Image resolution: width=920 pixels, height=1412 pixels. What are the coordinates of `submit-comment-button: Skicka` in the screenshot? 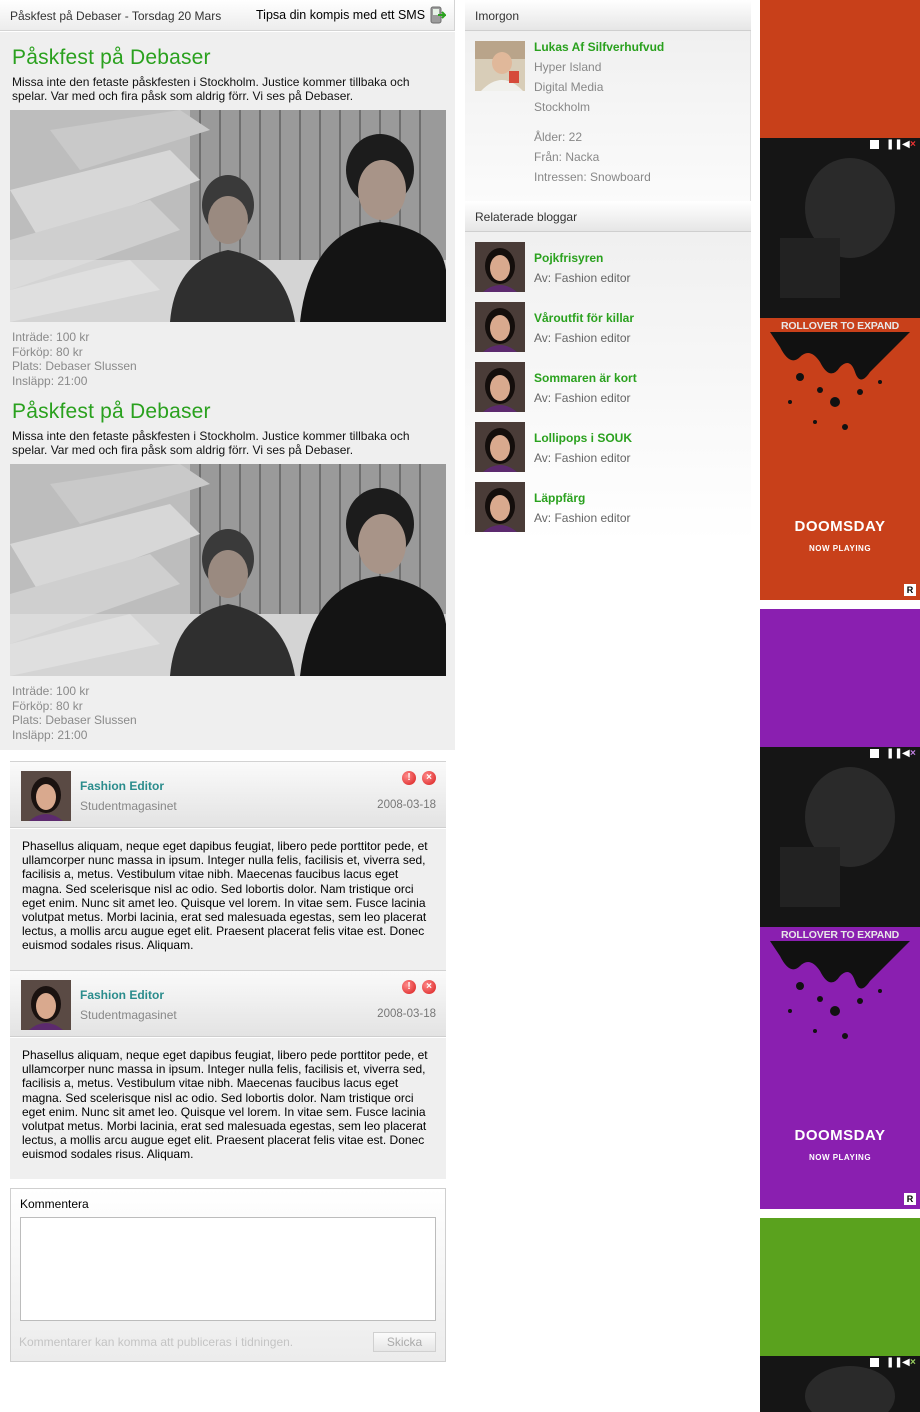 It's located at (404, 1342).